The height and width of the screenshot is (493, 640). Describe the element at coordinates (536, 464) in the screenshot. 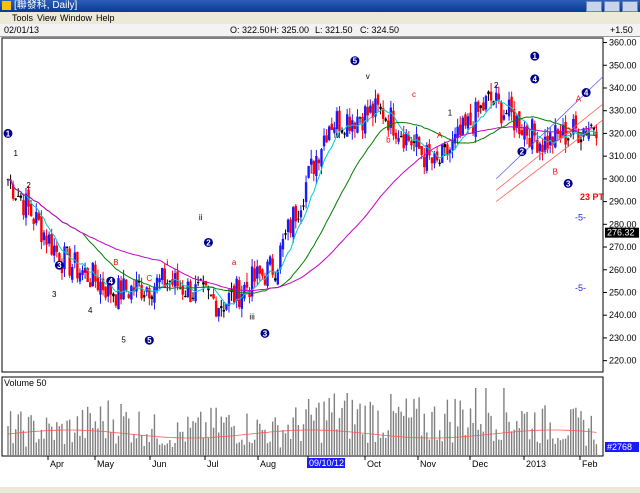

I see `time-axis-label: 2013` at that location.